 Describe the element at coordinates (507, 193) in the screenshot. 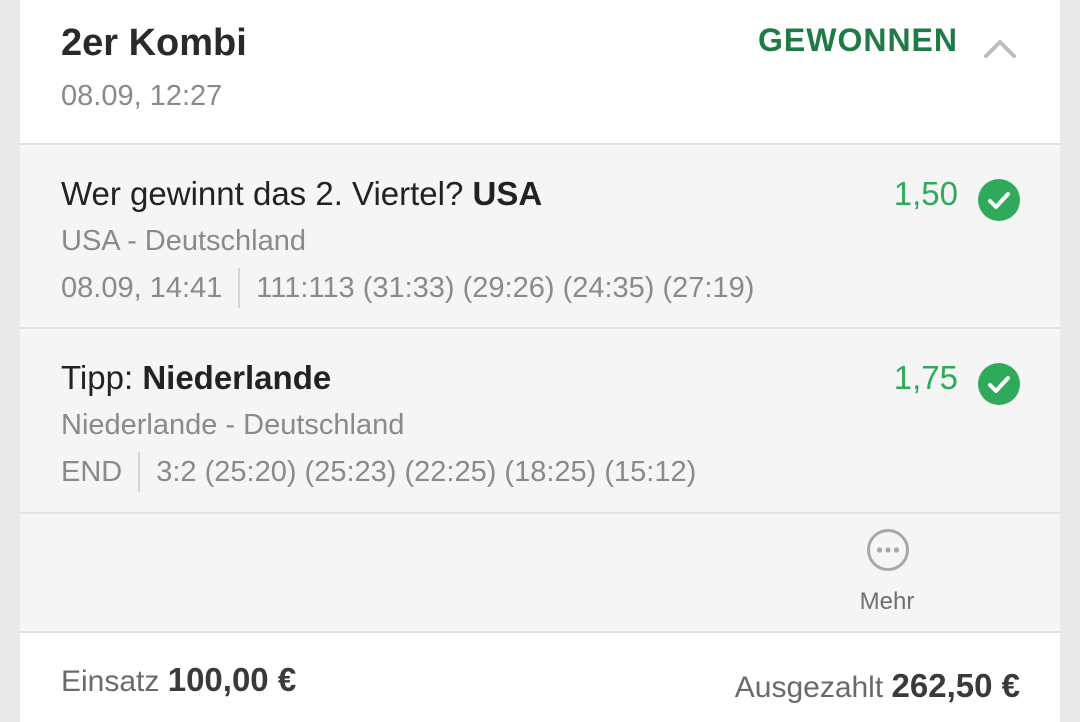

I see `bet-selection: USA` at that location.